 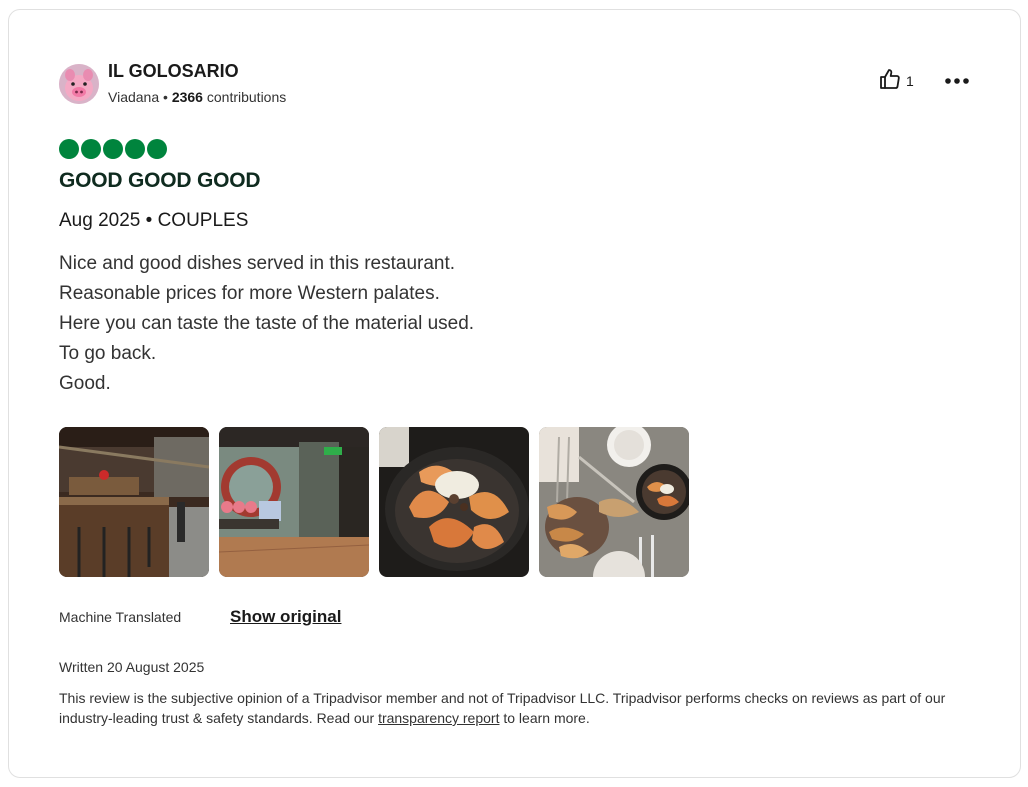 What do you see at coordinates (374, 502) in the screenshot?
I see `review-photos` at bounding box center [374, 502].